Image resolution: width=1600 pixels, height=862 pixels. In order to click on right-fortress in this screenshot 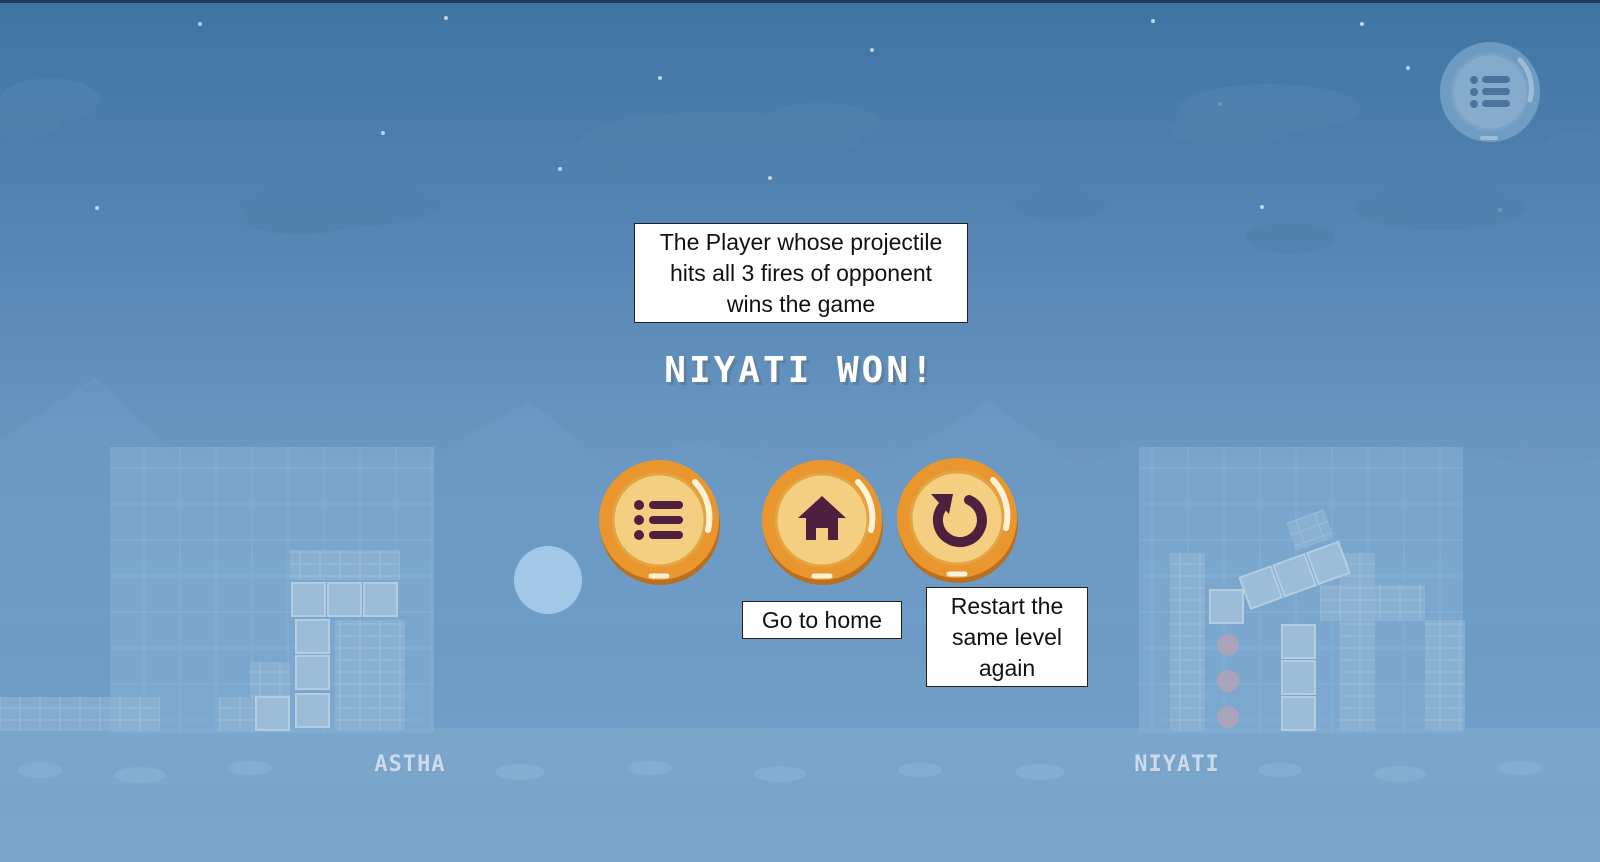, I will do `click(1302, 590)`.